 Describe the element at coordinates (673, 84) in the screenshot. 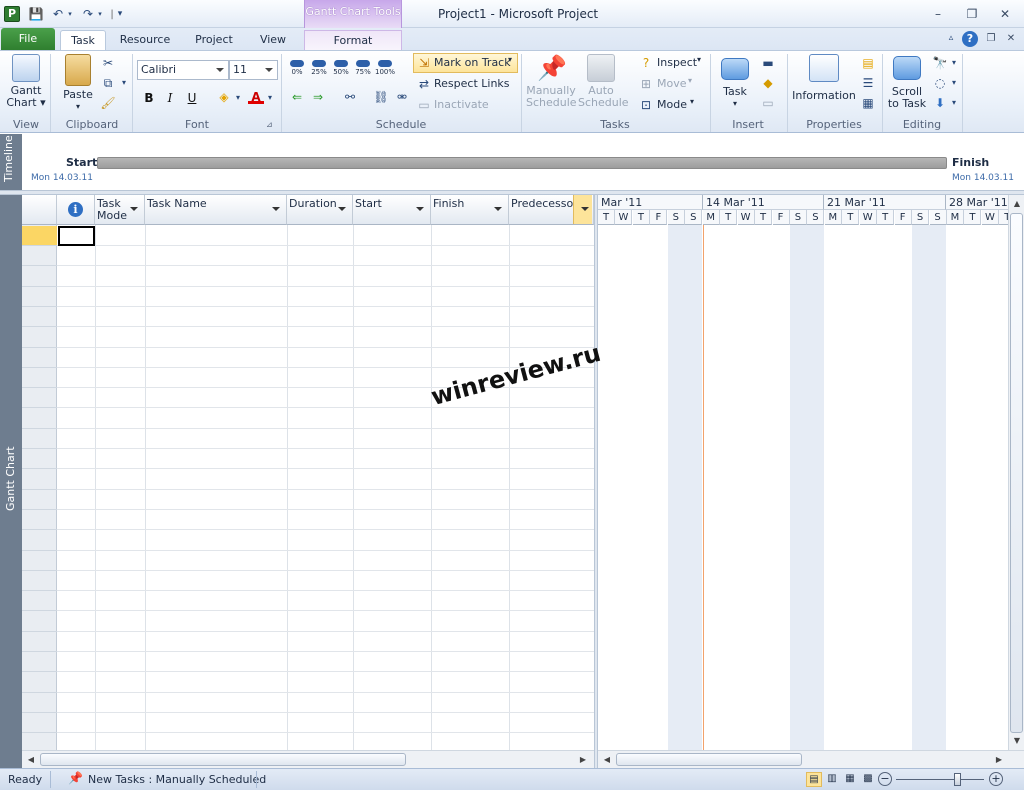

I see `move-button: ⊞ Move ▾` at that location.